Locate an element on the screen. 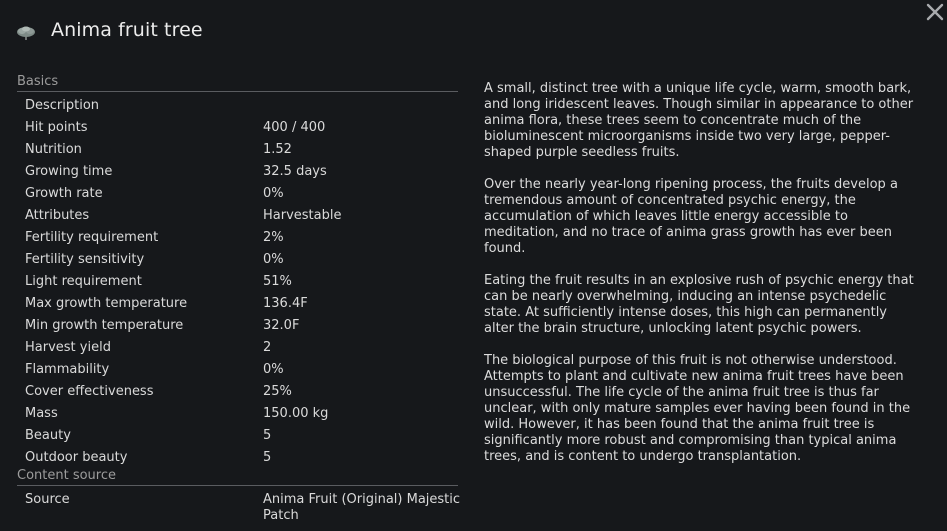 The image size is (947, 531). tree-icon is located at coordinates (26, 33).